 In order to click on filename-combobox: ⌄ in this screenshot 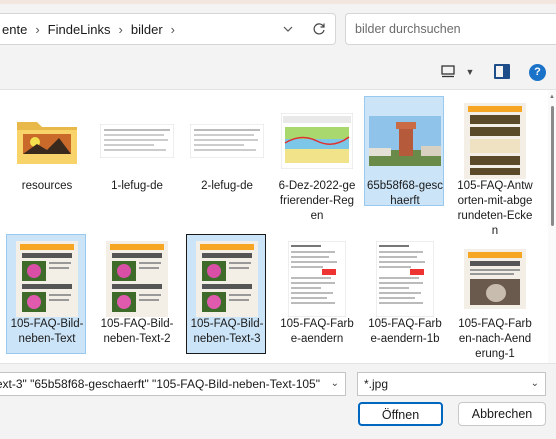, I will do `click(173, 384)`.